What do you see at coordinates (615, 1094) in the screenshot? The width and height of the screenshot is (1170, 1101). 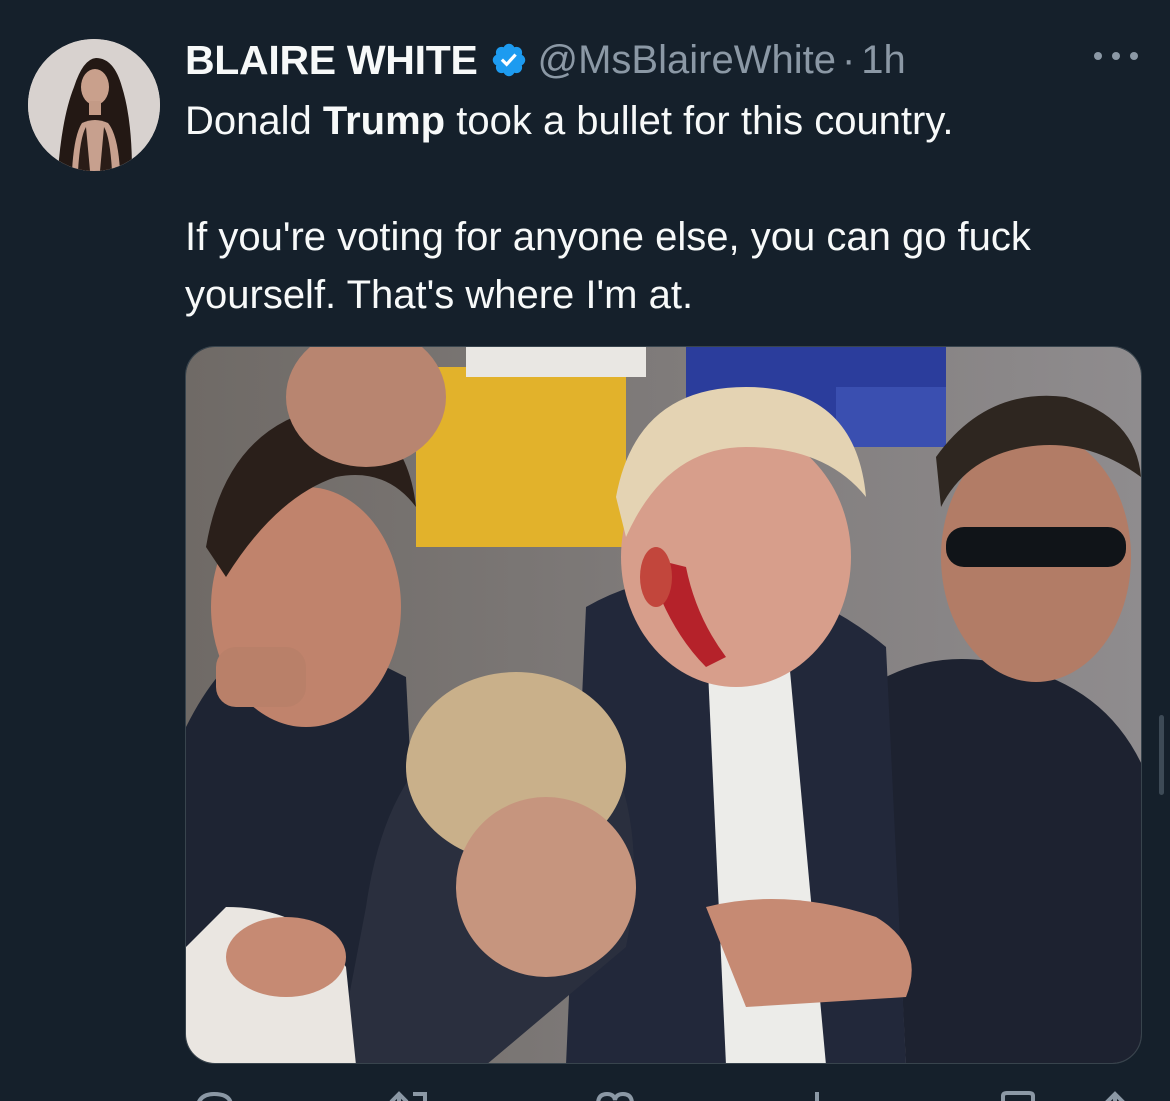 I see `like-icon` at bounding box center [615, 1094].